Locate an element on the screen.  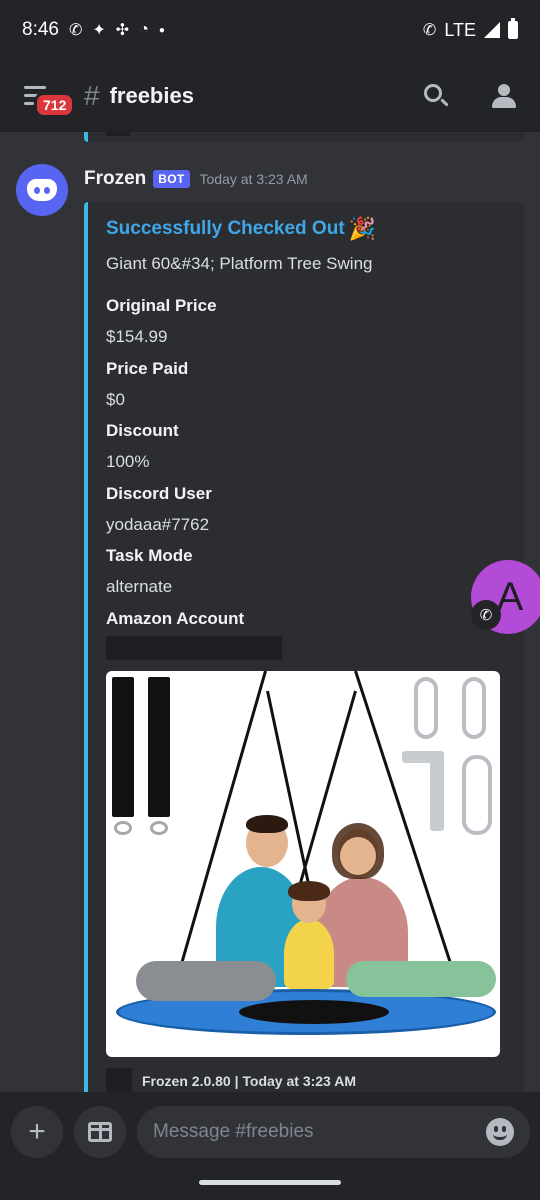
battery-icon is located at coordinates (513, 28).